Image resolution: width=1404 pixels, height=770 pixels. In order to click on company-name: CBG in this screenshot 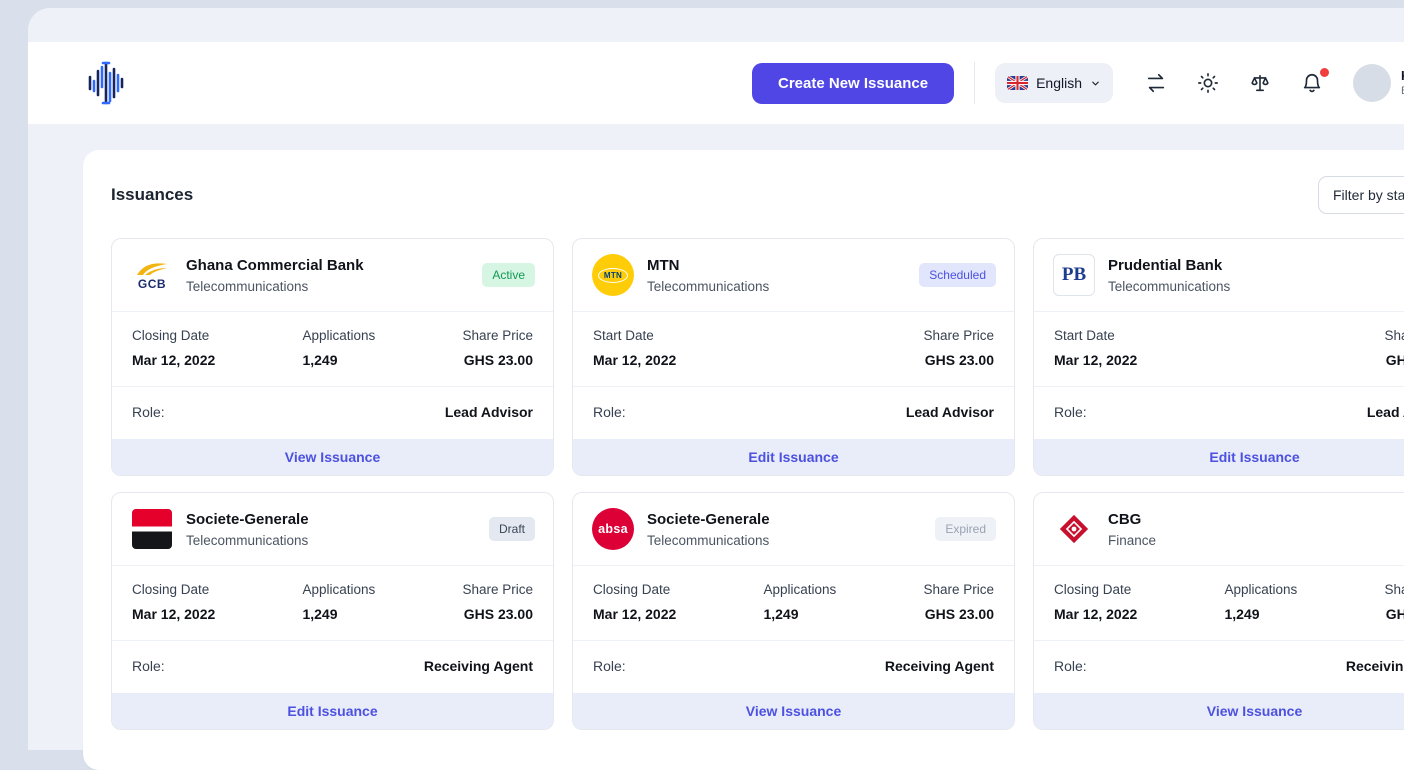, I will do `click(1125, 519)`.